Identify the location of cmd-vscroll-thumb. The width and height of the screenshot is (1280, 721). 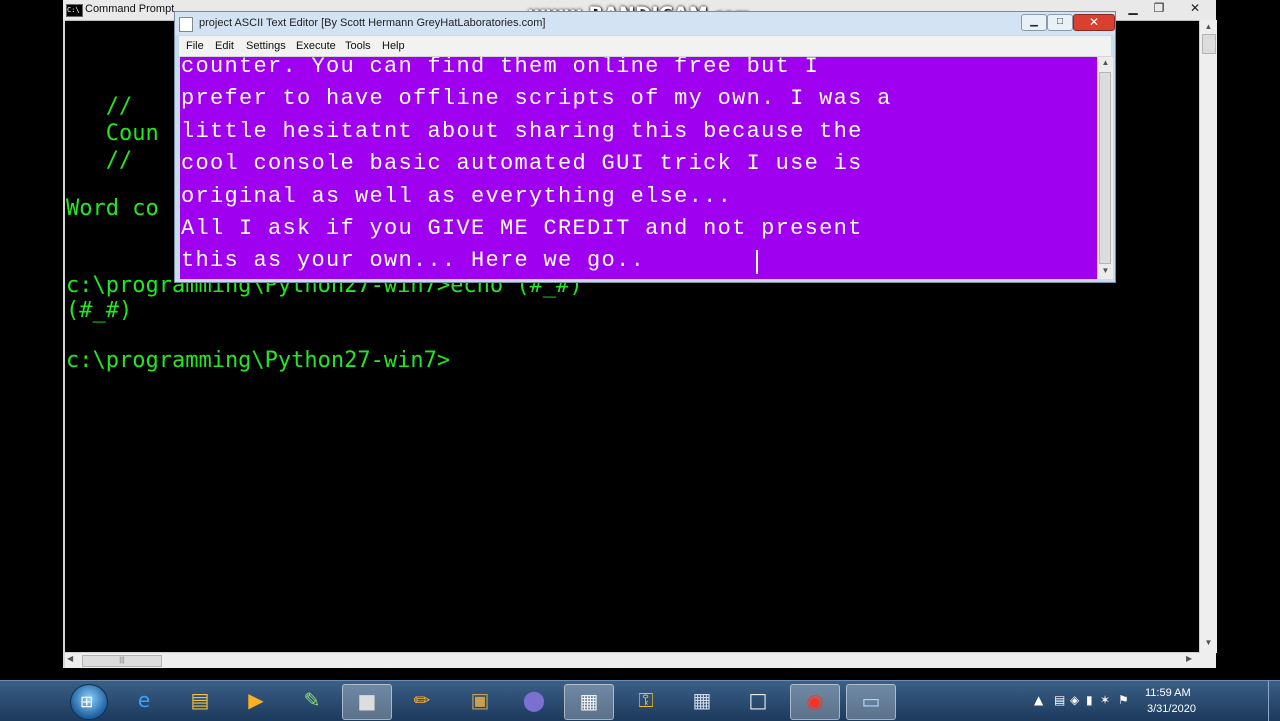
(1209, 44).